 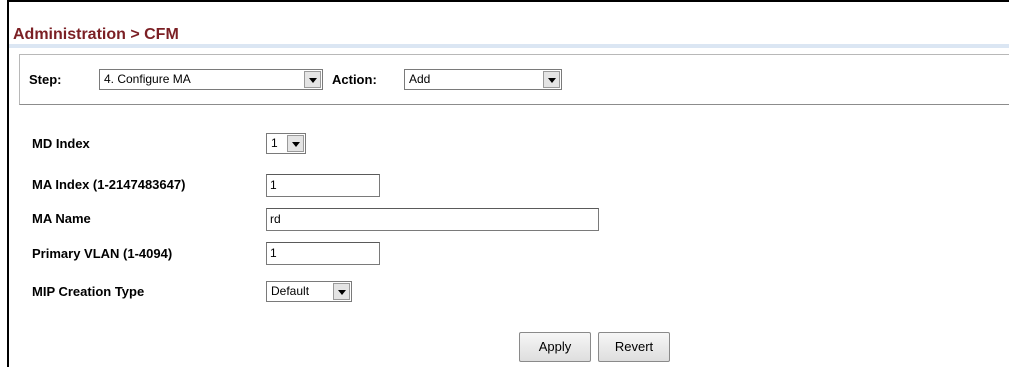 I want to click on mip-creation-type-label: MIP Creation Type, so click(x=88, y=291).